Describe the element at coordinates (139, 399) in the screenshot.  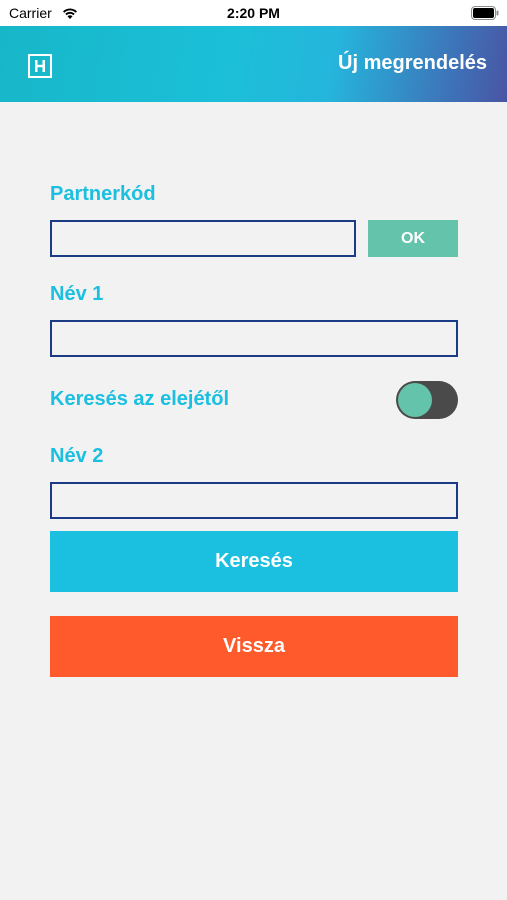
I see `search-from-start-label: Keresés az elejétől` at that location.